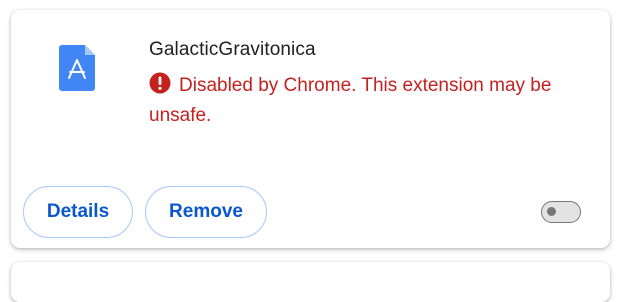 The image size is (627, 302). Describe the element at coordinates (310, 282) in the screenshot. I see `next-extension-card` at that location.